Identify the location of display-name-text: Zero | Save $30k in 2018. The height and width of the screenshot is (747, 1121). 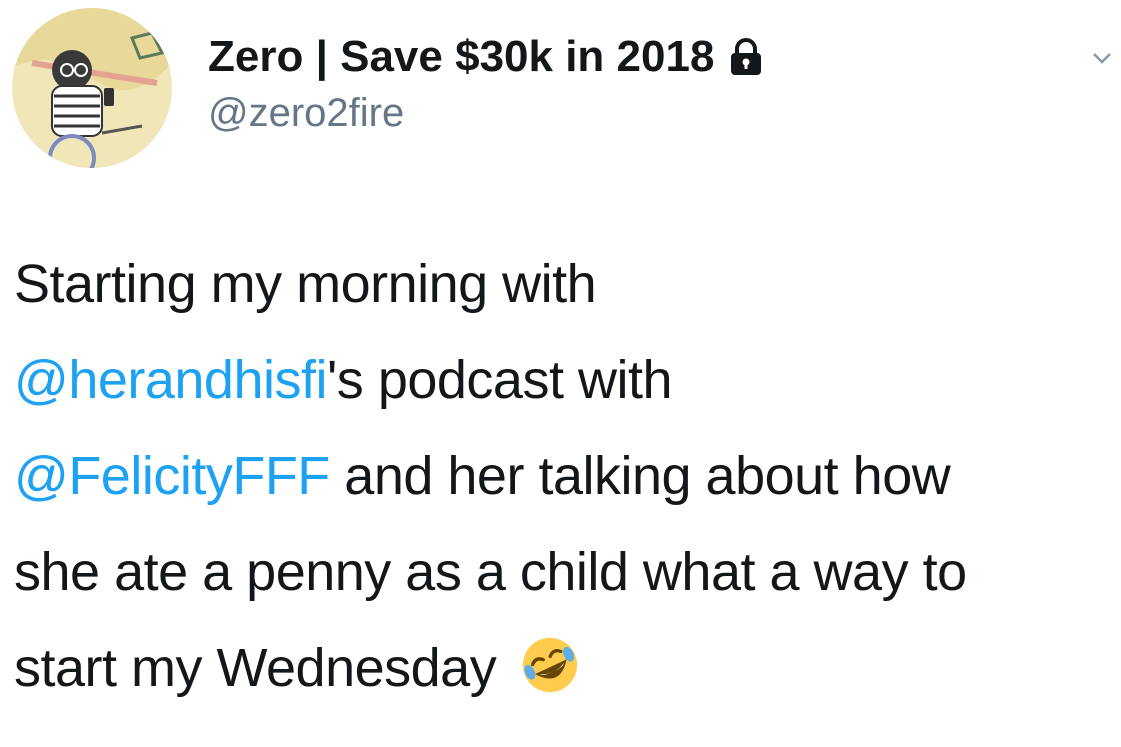
(461, 57).